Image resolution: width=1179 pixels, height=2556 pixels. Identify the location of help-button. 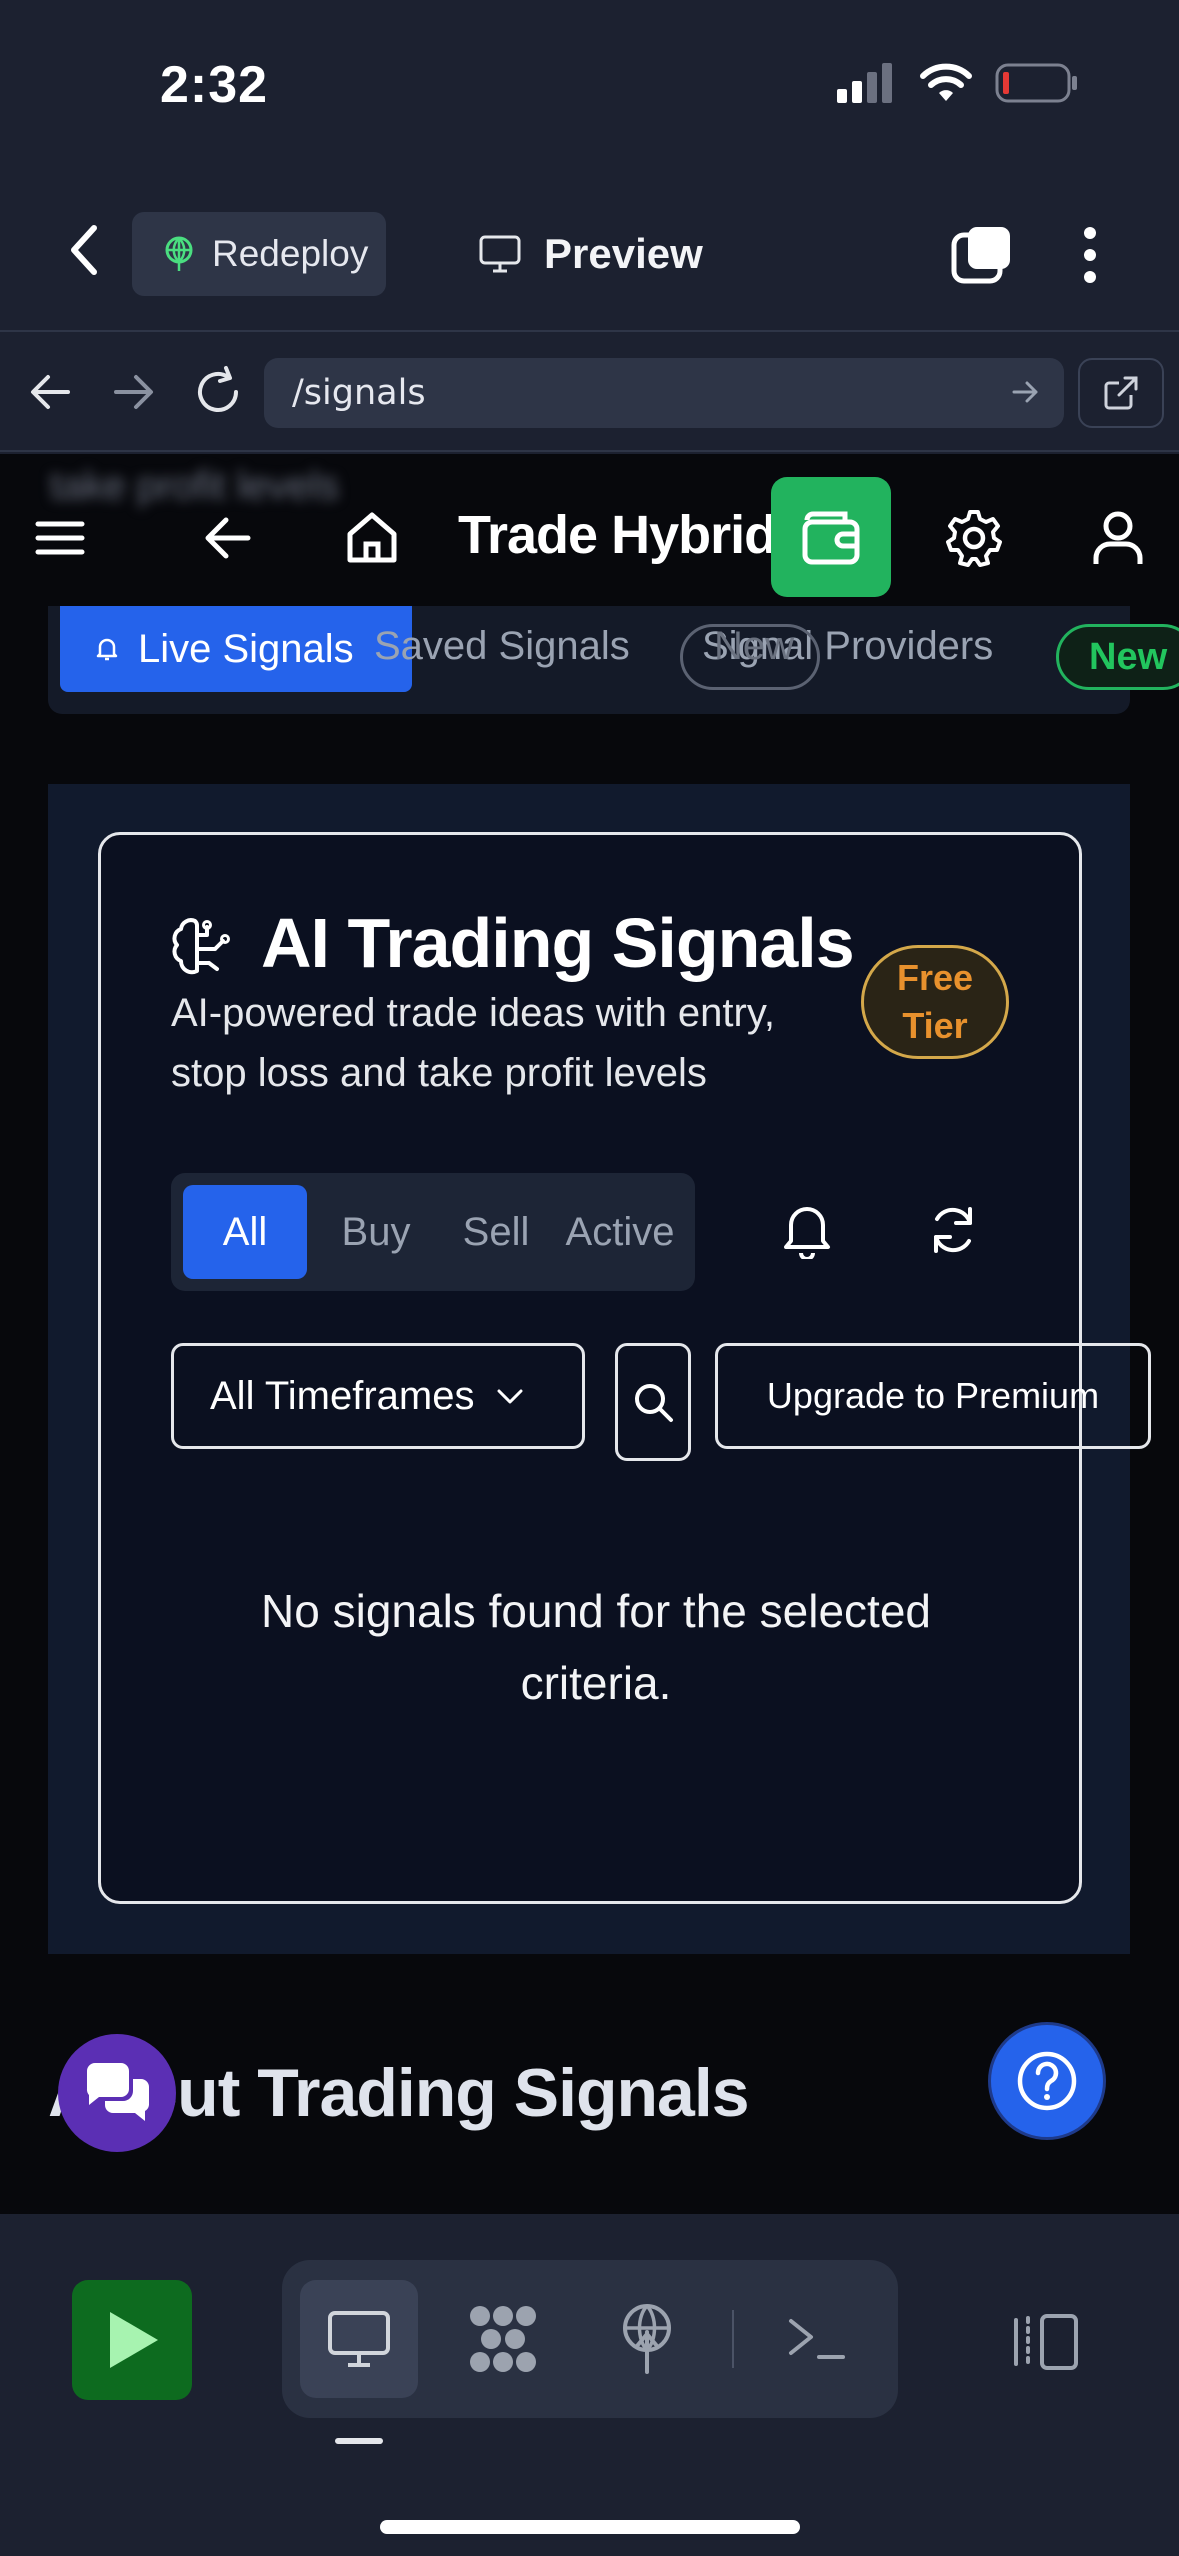
(1047, 2081).